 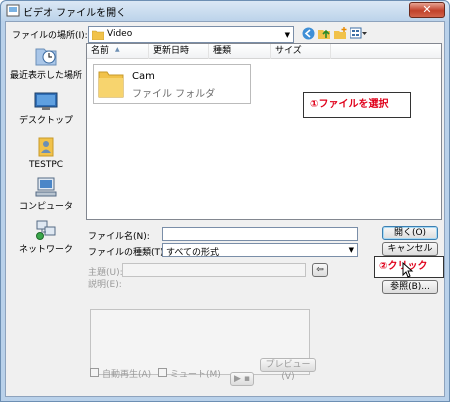 I want to click on cancel-button: キャンセル, so click(x=410, y=249).